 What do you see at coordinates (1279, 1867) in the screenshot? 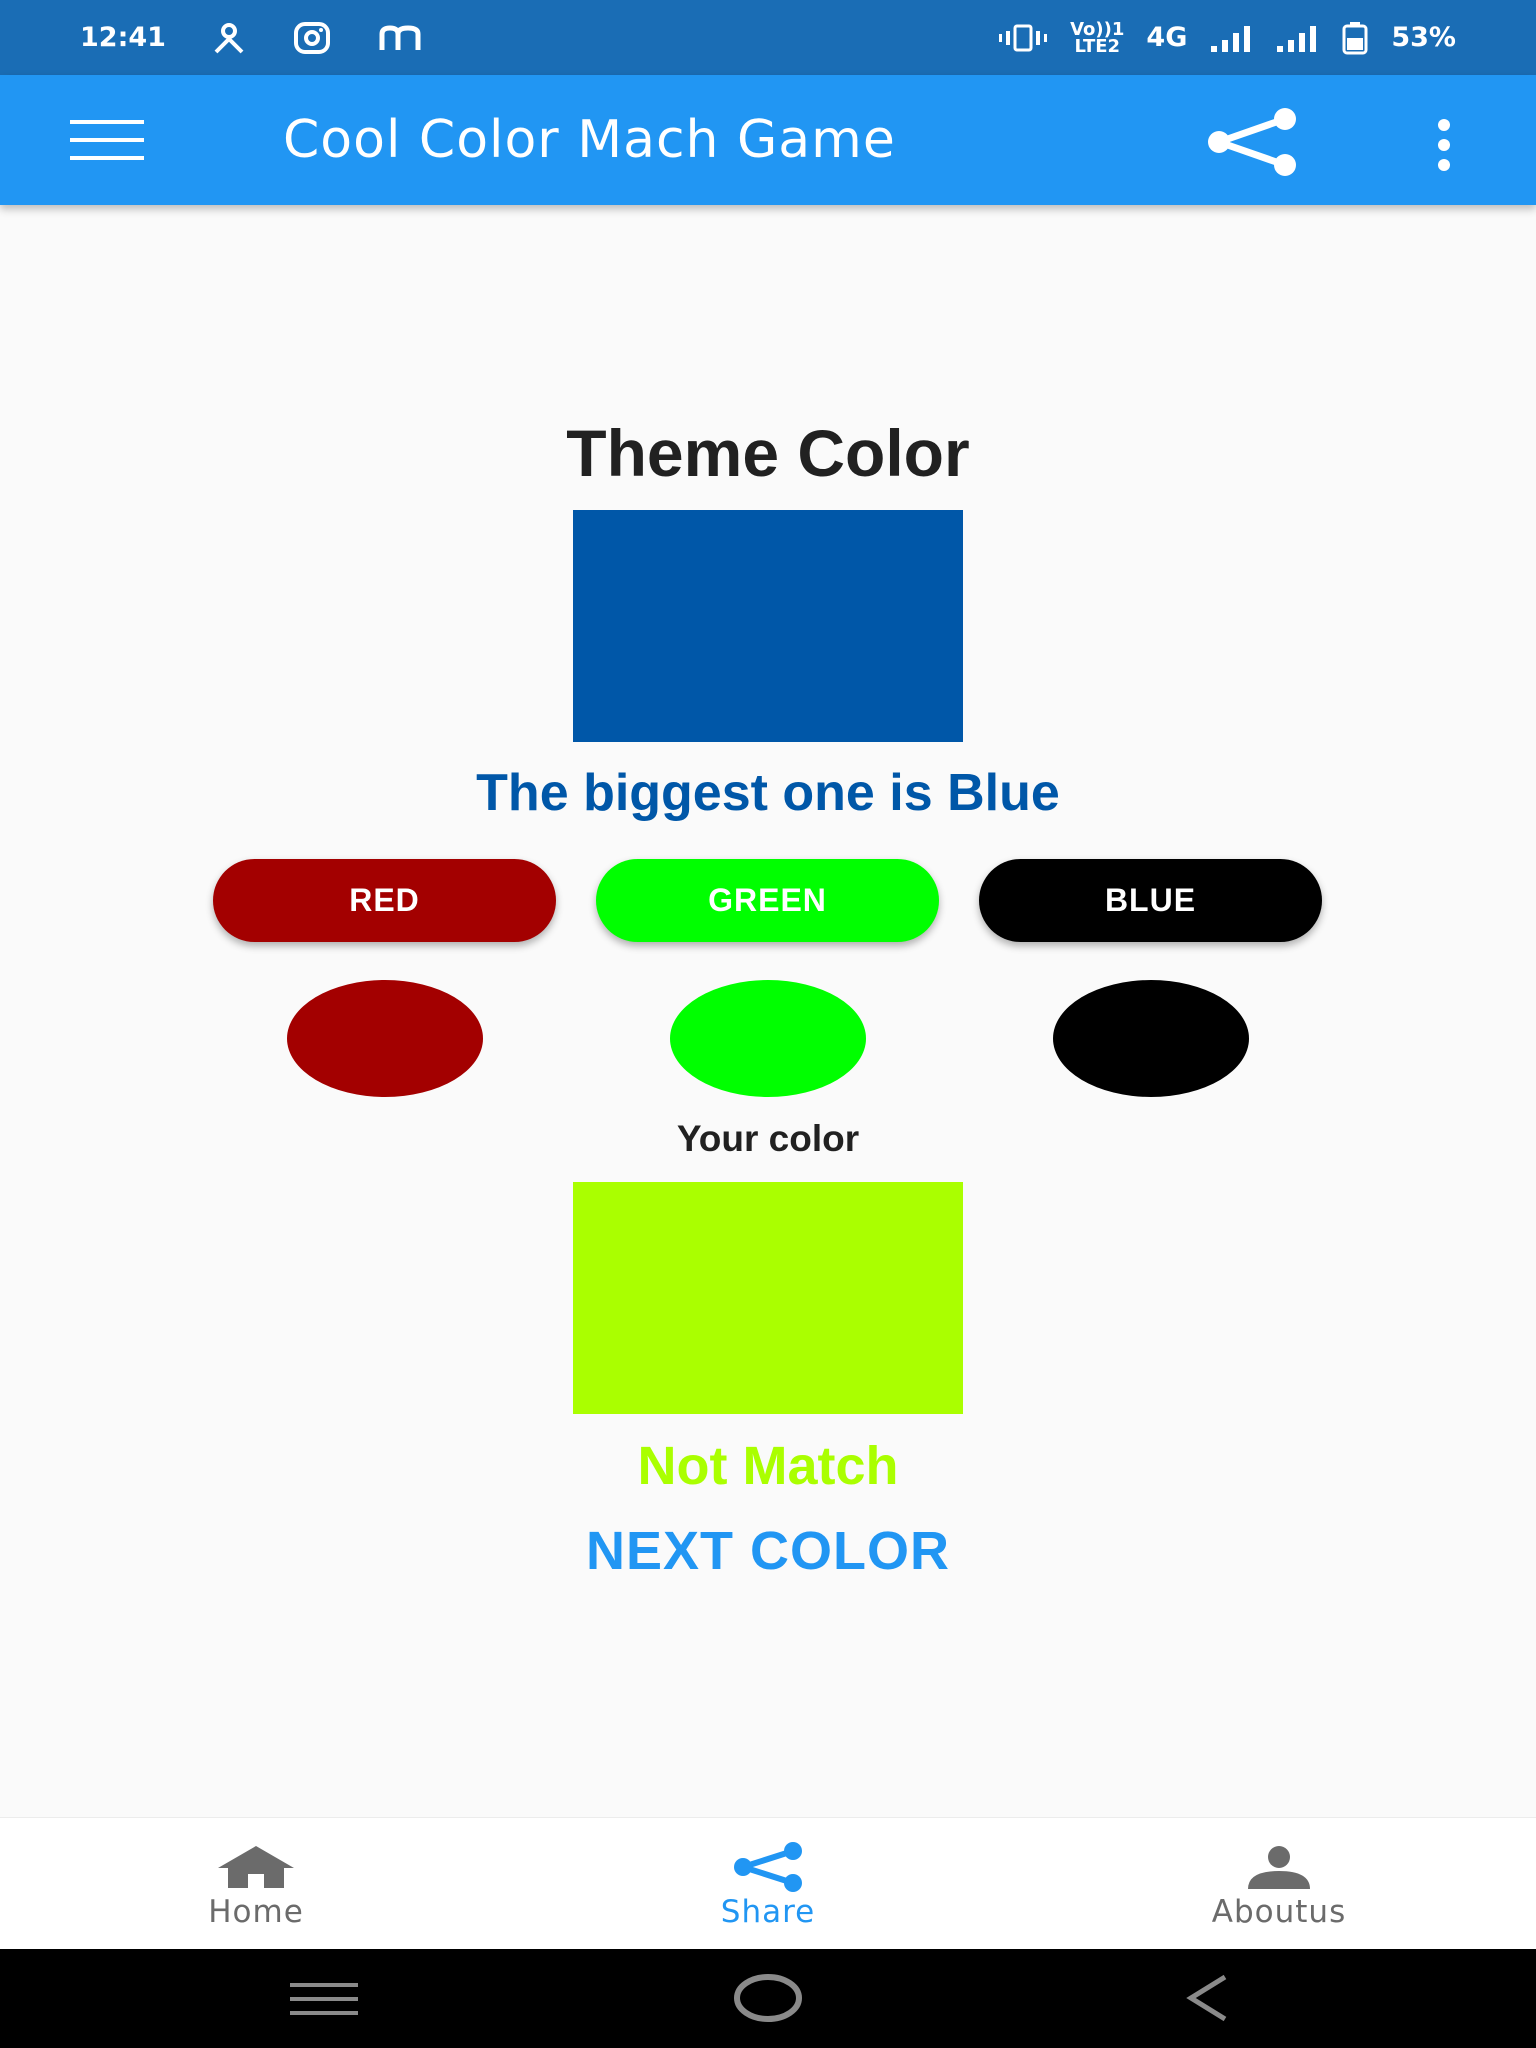
I see `person-icon` at bounding box center [1279, 1867].